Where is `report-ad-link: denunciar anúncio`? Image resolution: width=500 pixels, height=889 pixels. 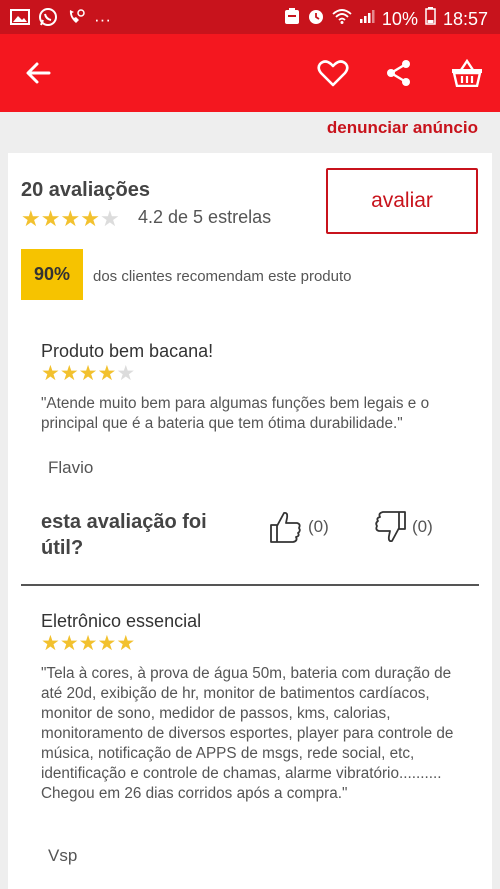 report-ad-link: denunciar anúncio is located at coordinates (402, 128).